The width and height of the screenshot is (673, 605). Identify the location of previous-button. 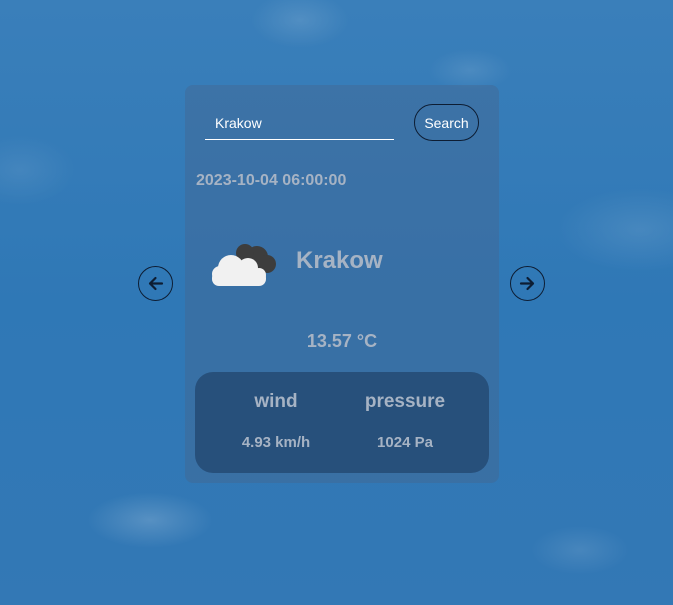
(155, 283).